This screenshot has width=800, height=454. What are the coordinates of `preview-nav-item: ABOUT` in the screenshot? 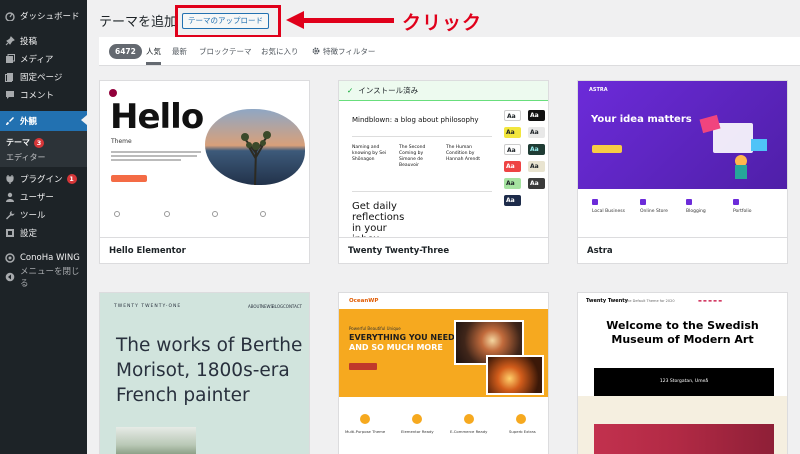 It's located at (255, 306).